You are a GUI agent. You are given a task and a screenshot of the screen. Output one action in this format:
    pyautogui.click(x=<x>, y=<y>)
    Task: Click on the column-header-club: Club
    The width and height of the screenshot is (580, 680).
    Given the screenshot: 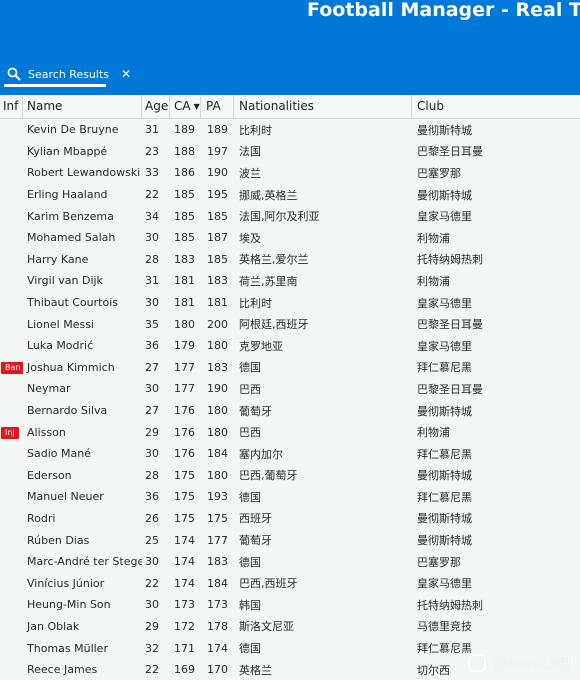 What is the action you would take?
    pyautogui.click(x=496, y=106)
    